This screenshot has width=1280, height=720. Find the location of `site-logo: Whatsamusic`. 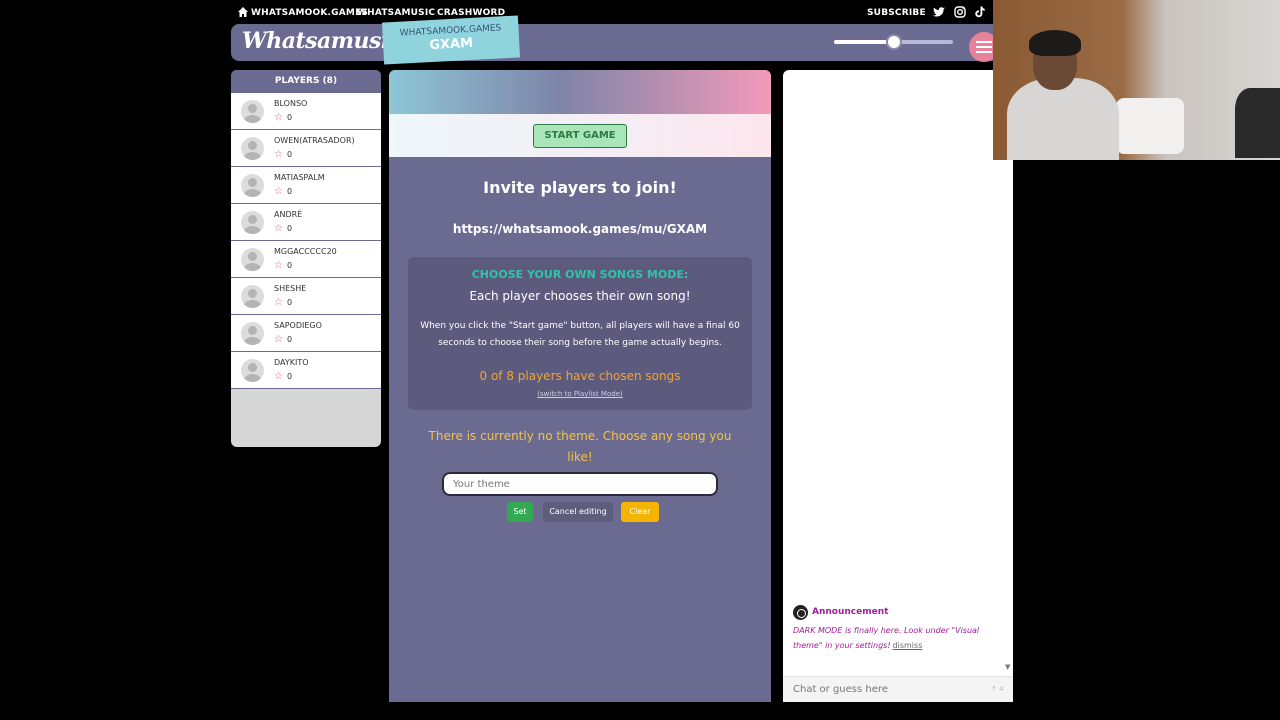

site-logo: Whatsamusic is located at coordinates (322, 41).